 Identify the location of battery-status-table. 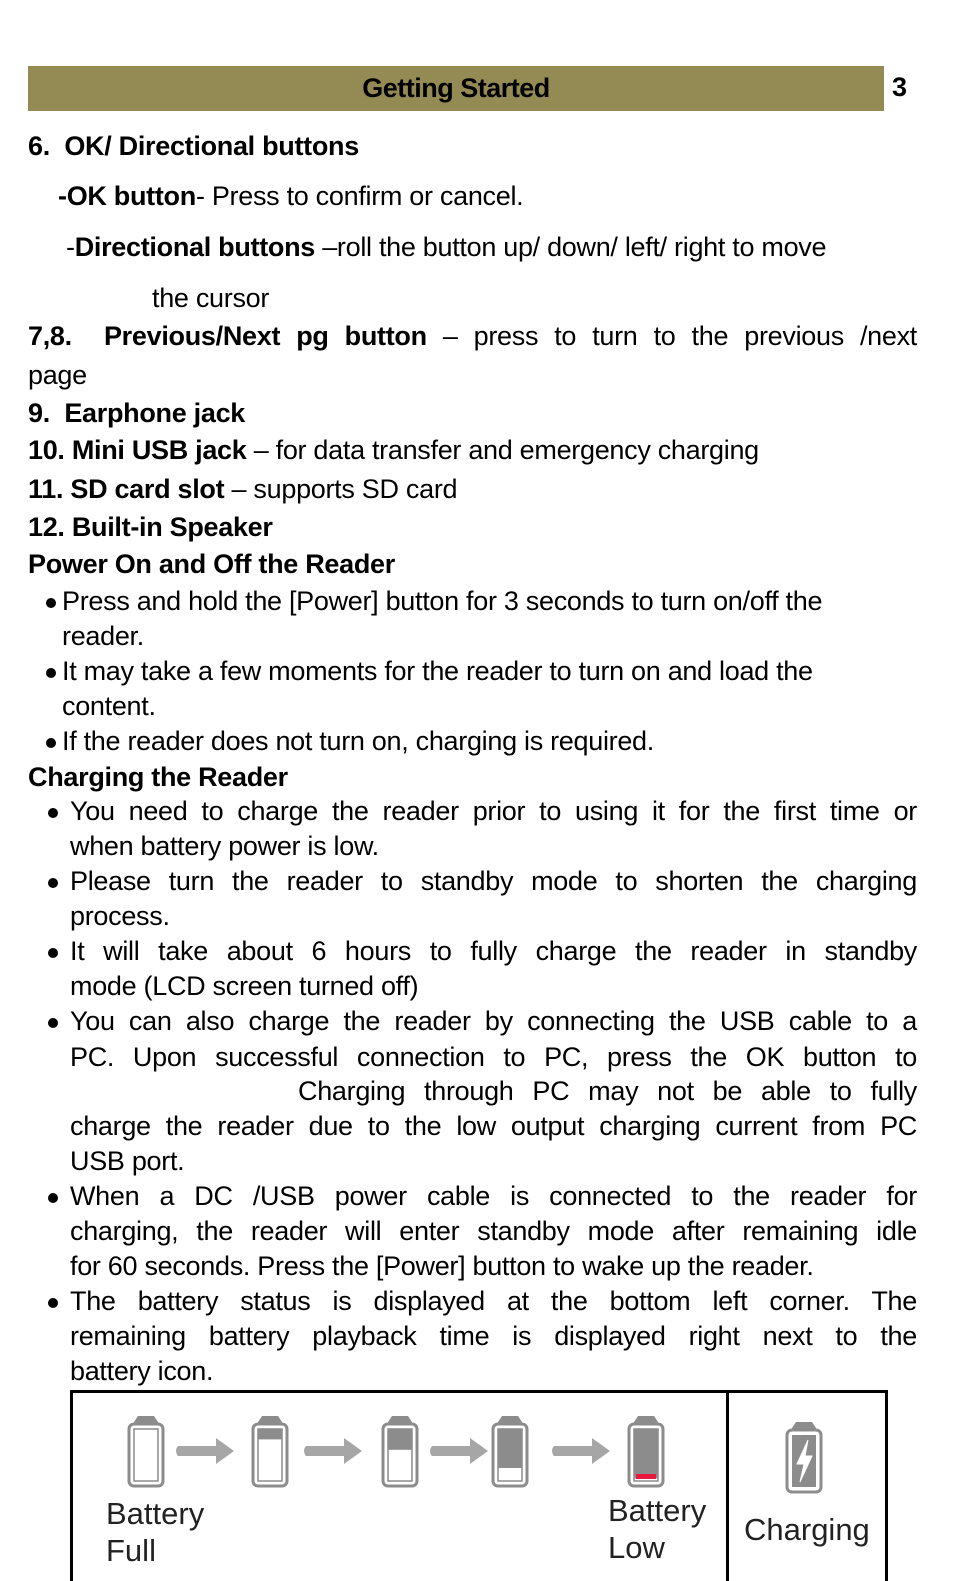
(479, 1485).